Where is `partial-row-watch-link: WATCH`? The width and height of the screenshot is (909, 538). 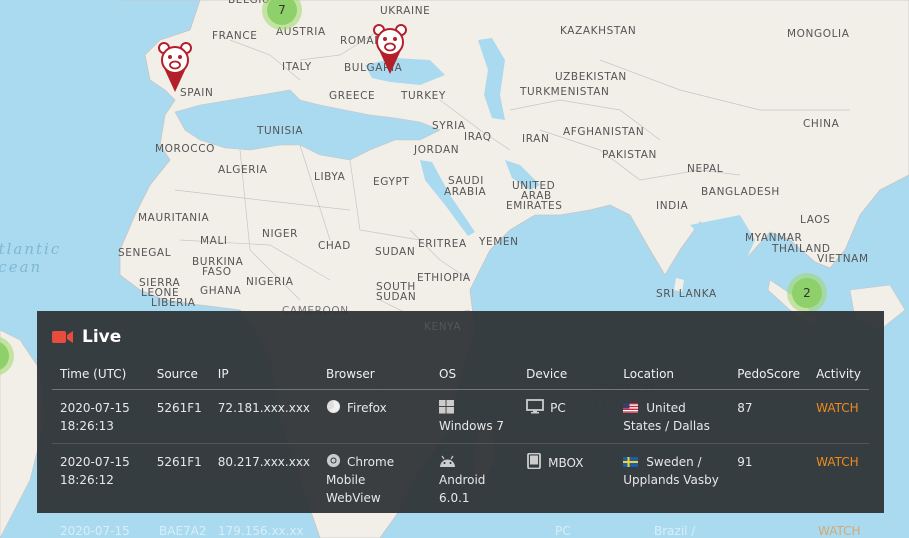
partial-row-watch-link: WATCH is located at coordinates (839, 531).